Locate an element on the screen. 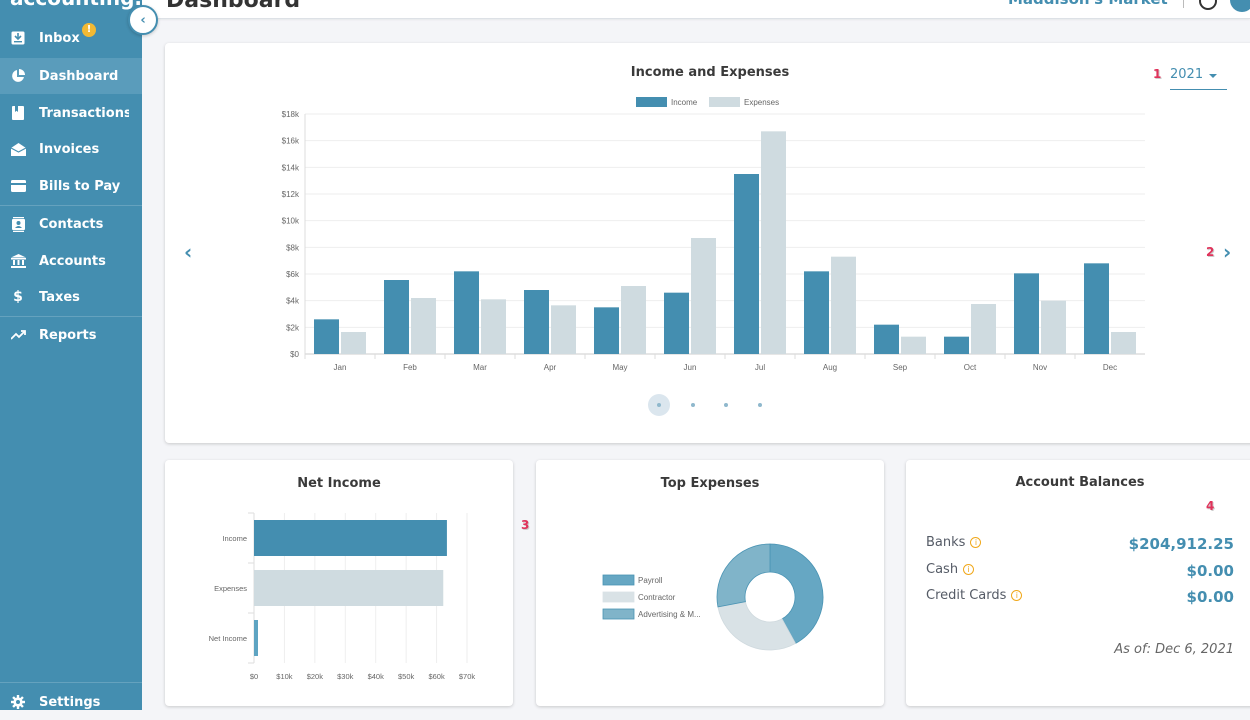  x-tick-label: Sep is located at coordinates (900, 367).